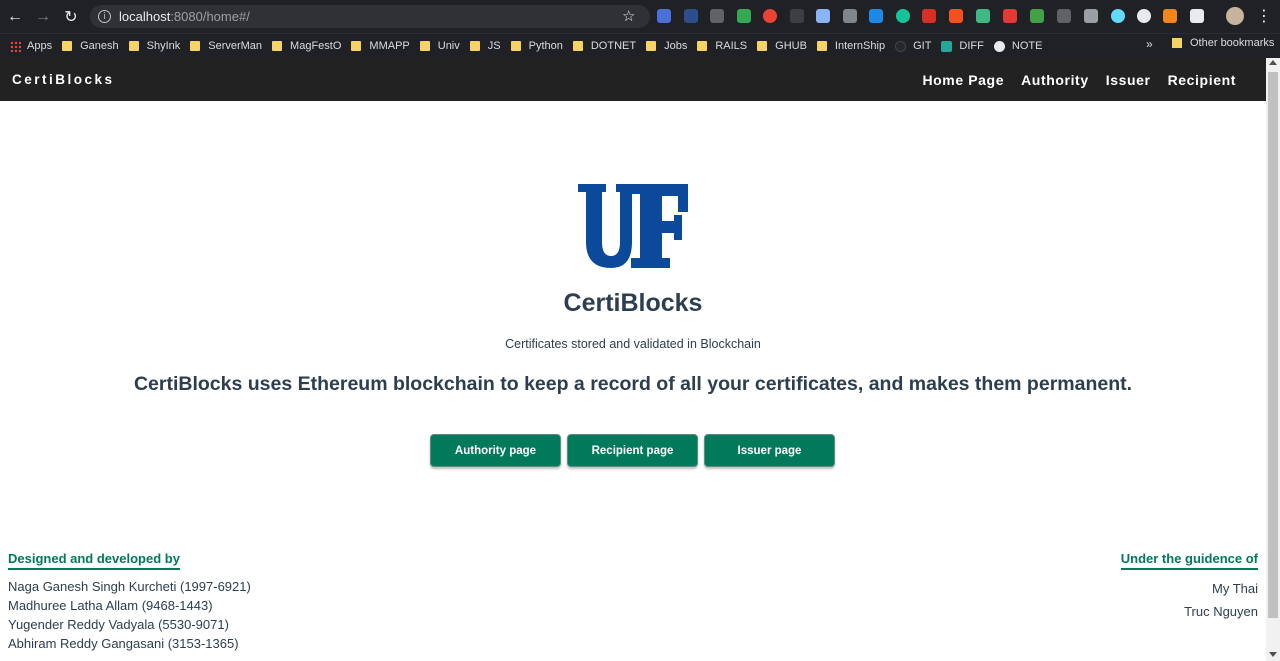  What do you see at coordinates (370, 16) in the screenshot?
I see `address-bar: i localhost:8080/home#/` at bounding box center [370, 16].